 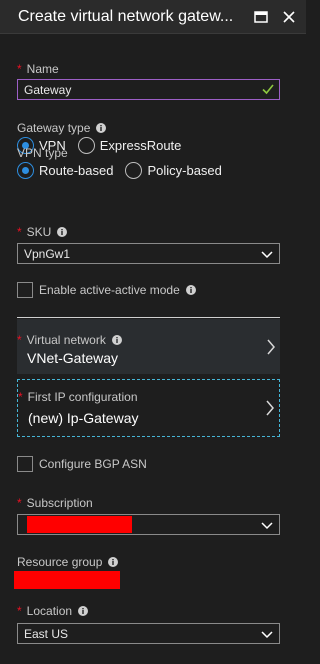 I want to click on vpn-type-radio-group: Route-based Policy-based, so click(x=125, y=170).